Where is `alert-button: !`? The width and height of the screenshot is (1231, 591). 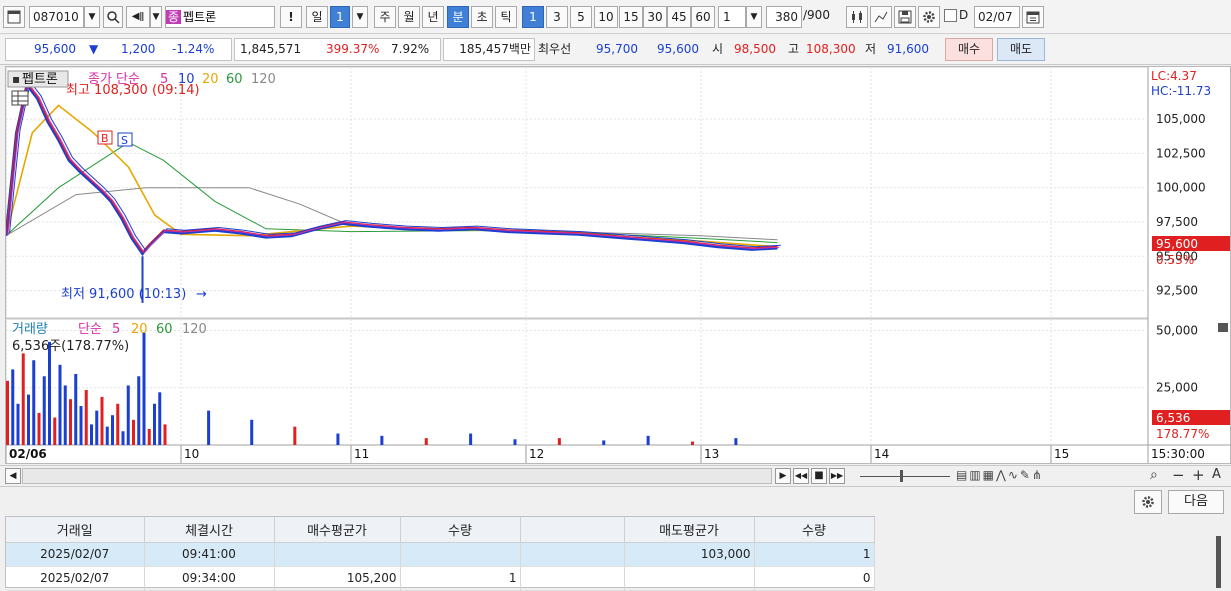 alert-button: ! is located at coordinates (291, 17).